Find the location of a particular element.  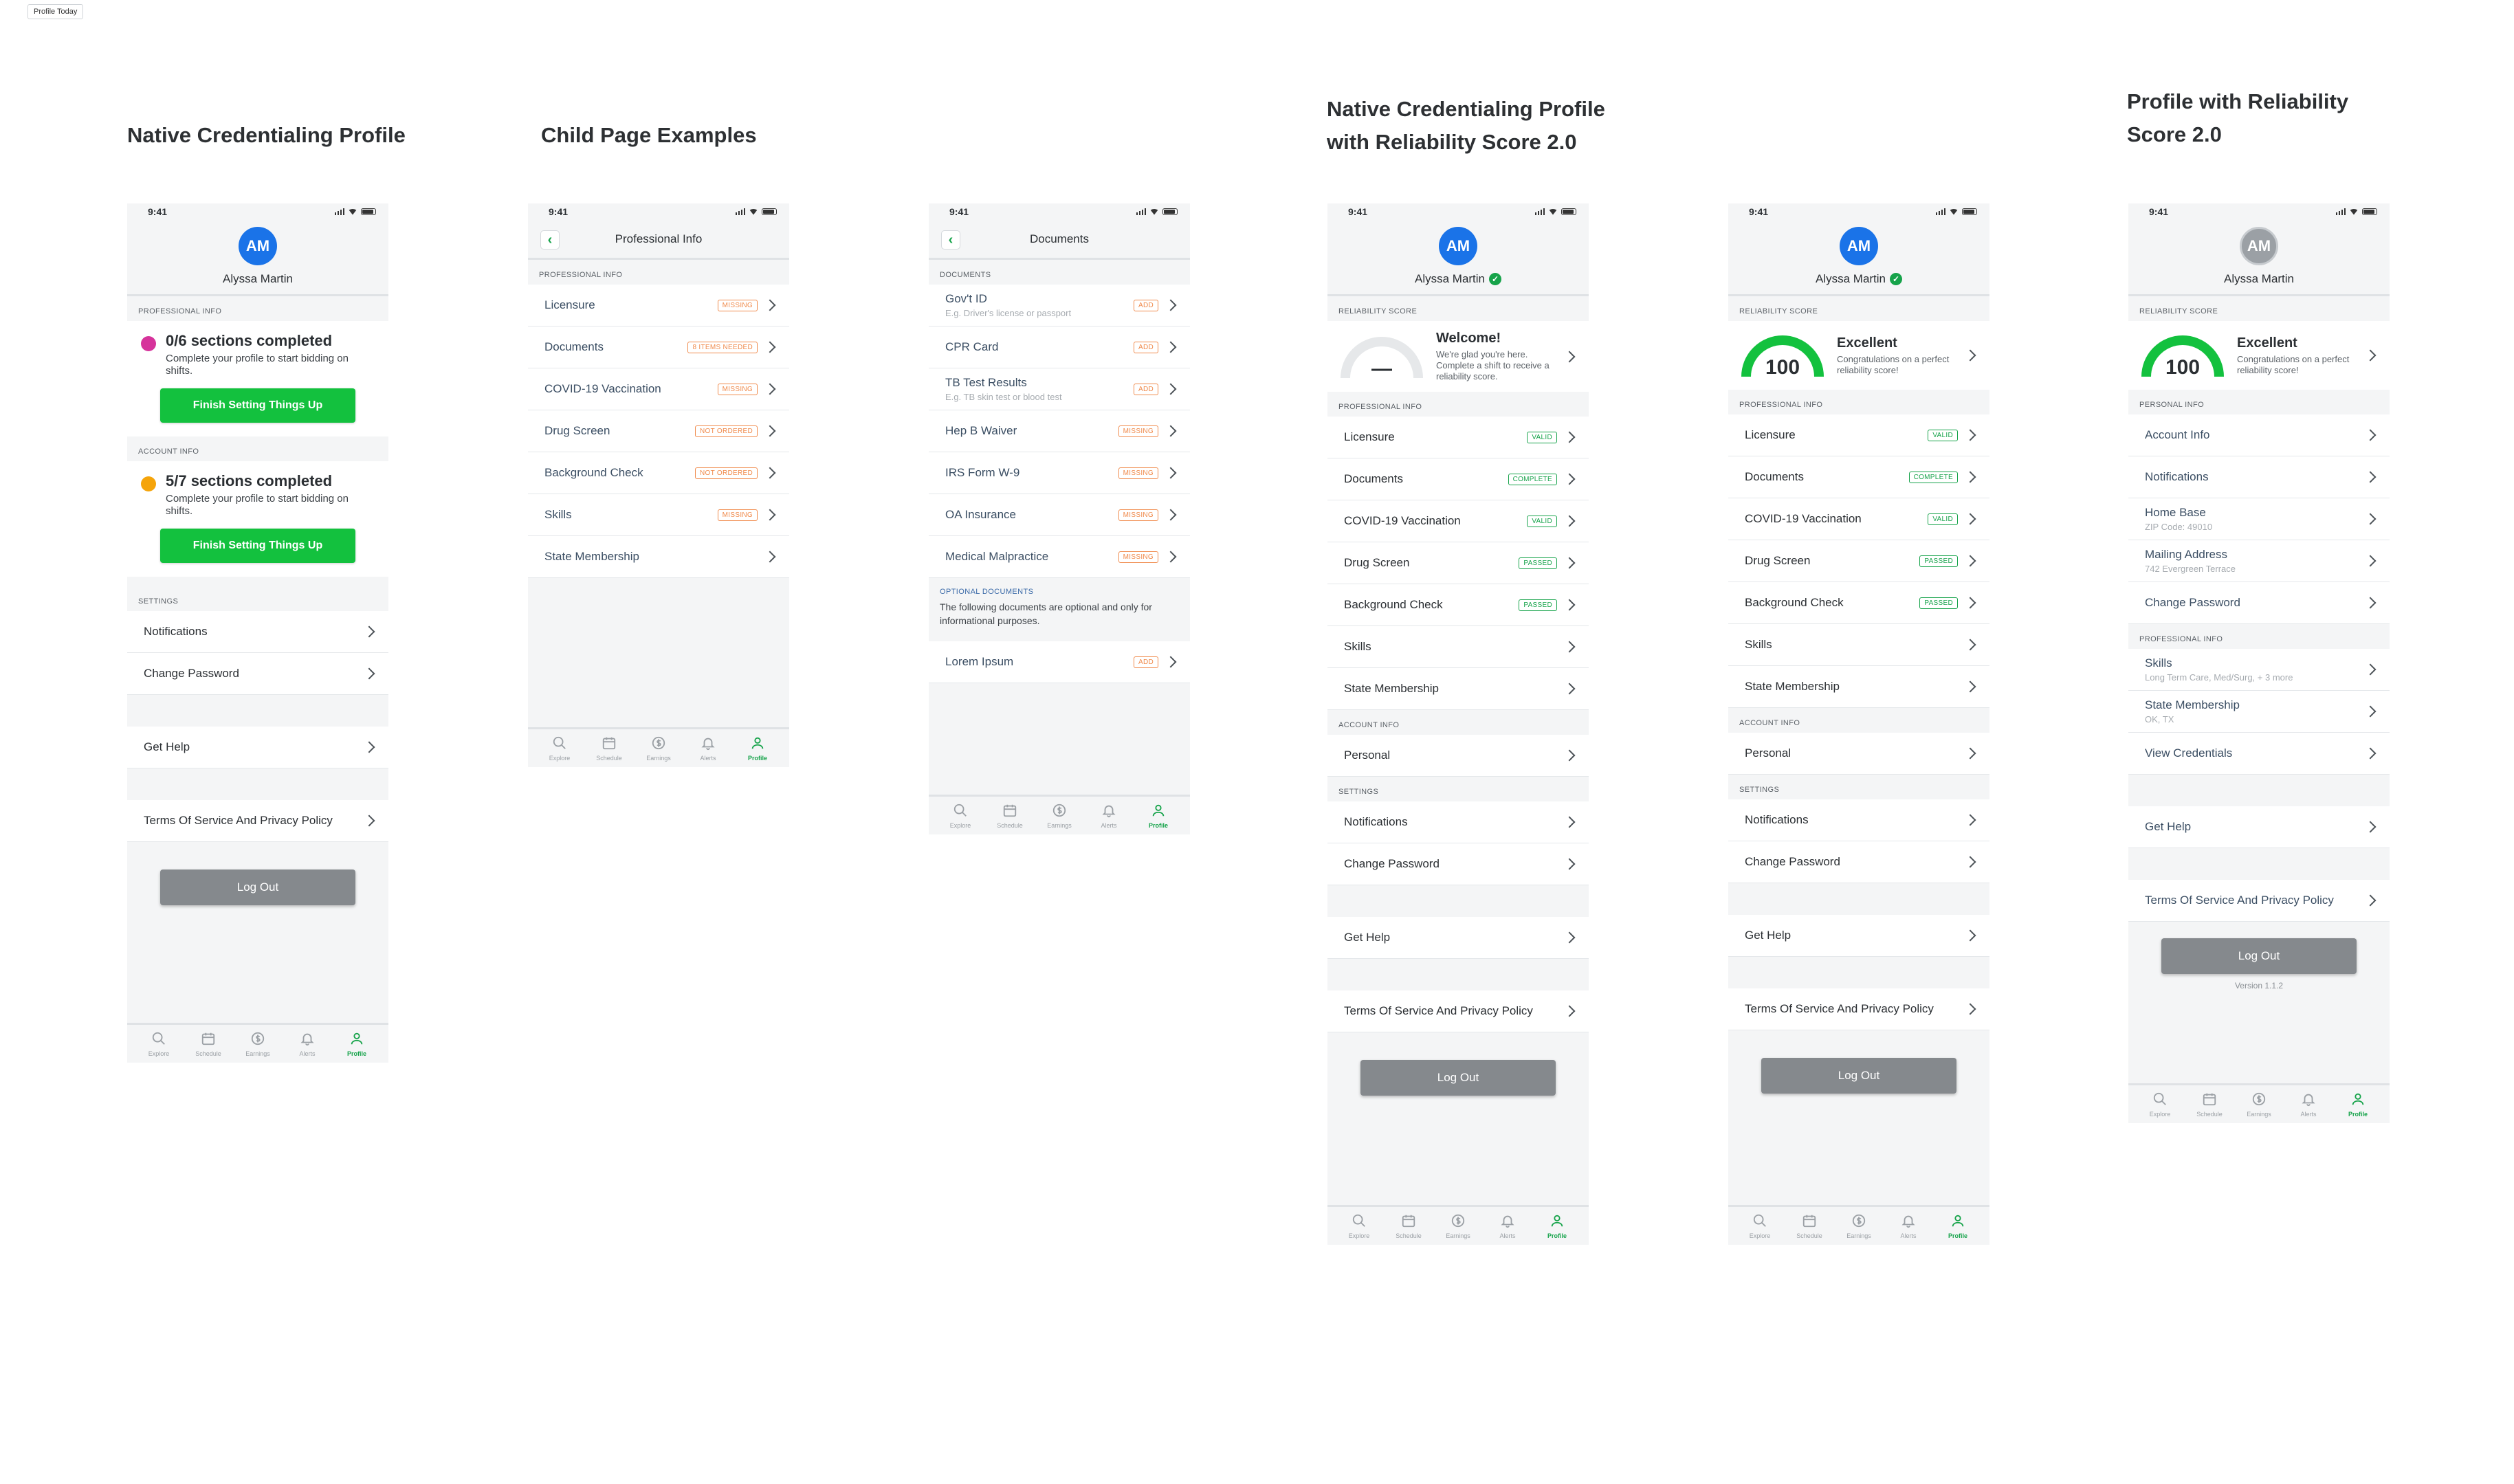

row-licensure: Licensure MISSING is located at coordinates (659, 306).